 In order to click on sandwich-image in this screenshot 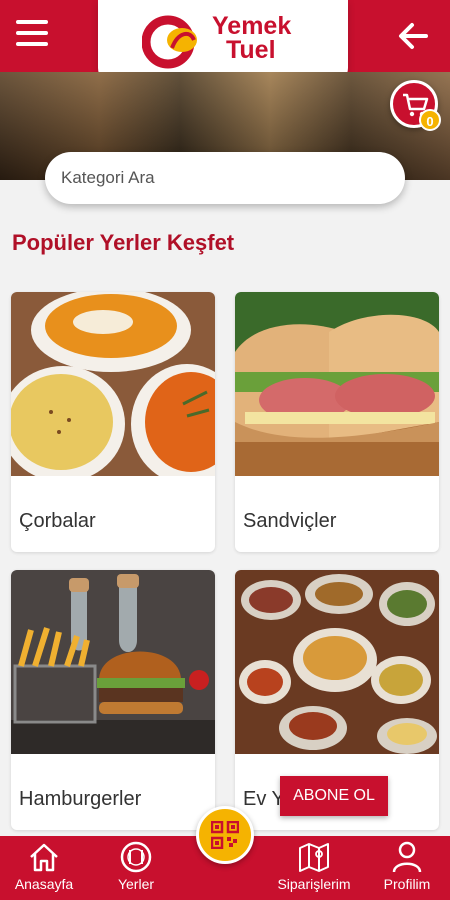, I will do `click(337, 384)`.